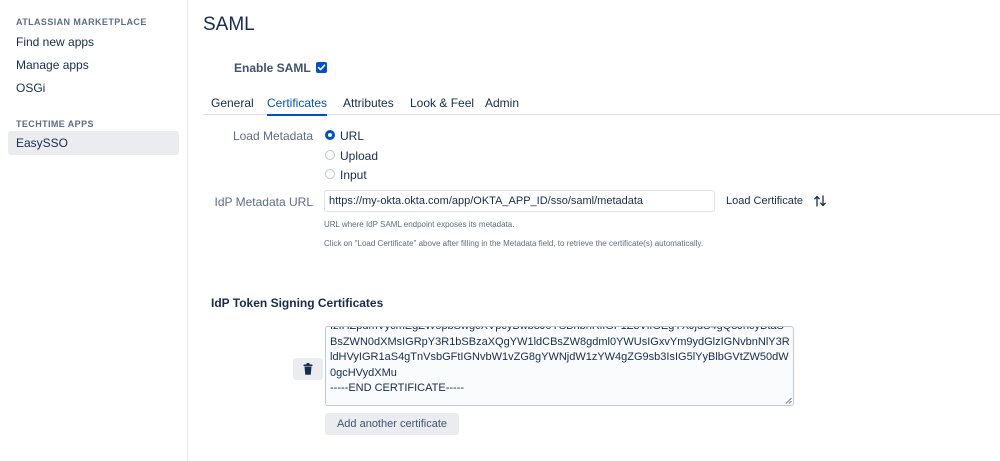  Describe the element at coordinates (297, 303) in the screenshot. I see `signing-certificates-title: IdP Token Signing Certificates` at that location.